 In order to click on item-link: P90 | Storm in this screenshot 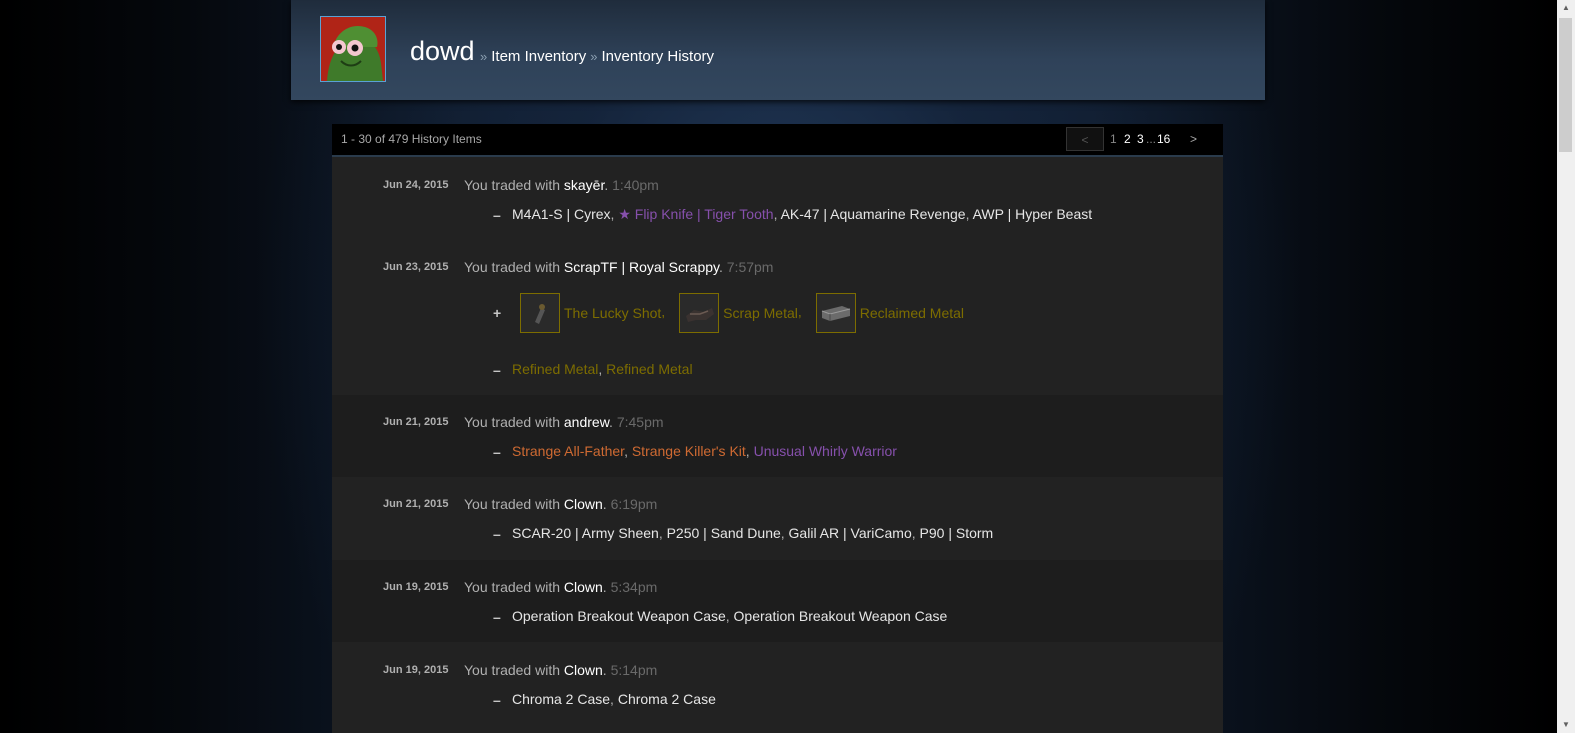, I will do `click(957, 533)`.